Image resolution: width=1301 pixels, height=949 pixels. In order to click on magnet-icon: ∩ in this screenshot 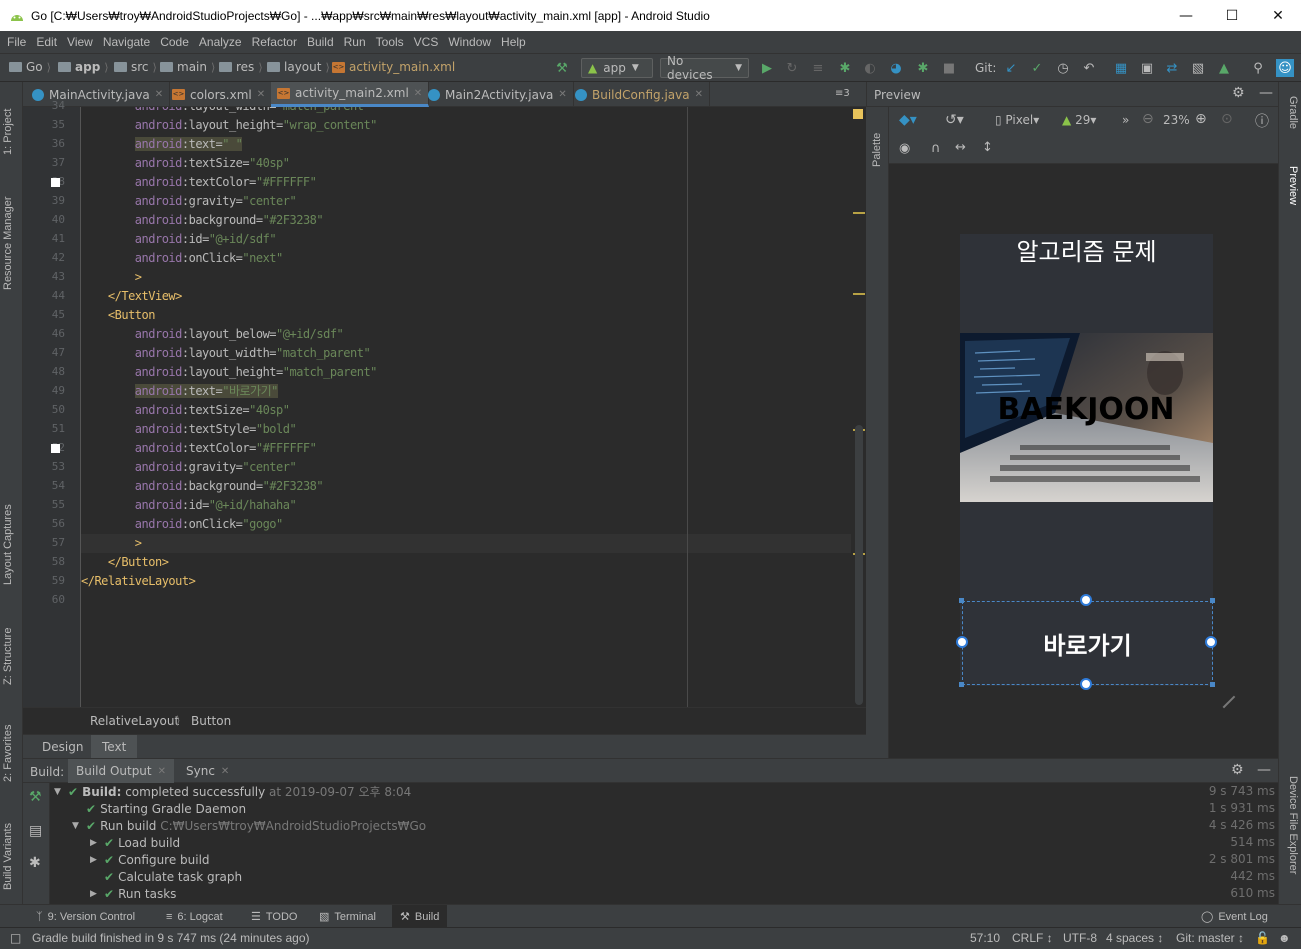, I will do `click(936, 148)`.